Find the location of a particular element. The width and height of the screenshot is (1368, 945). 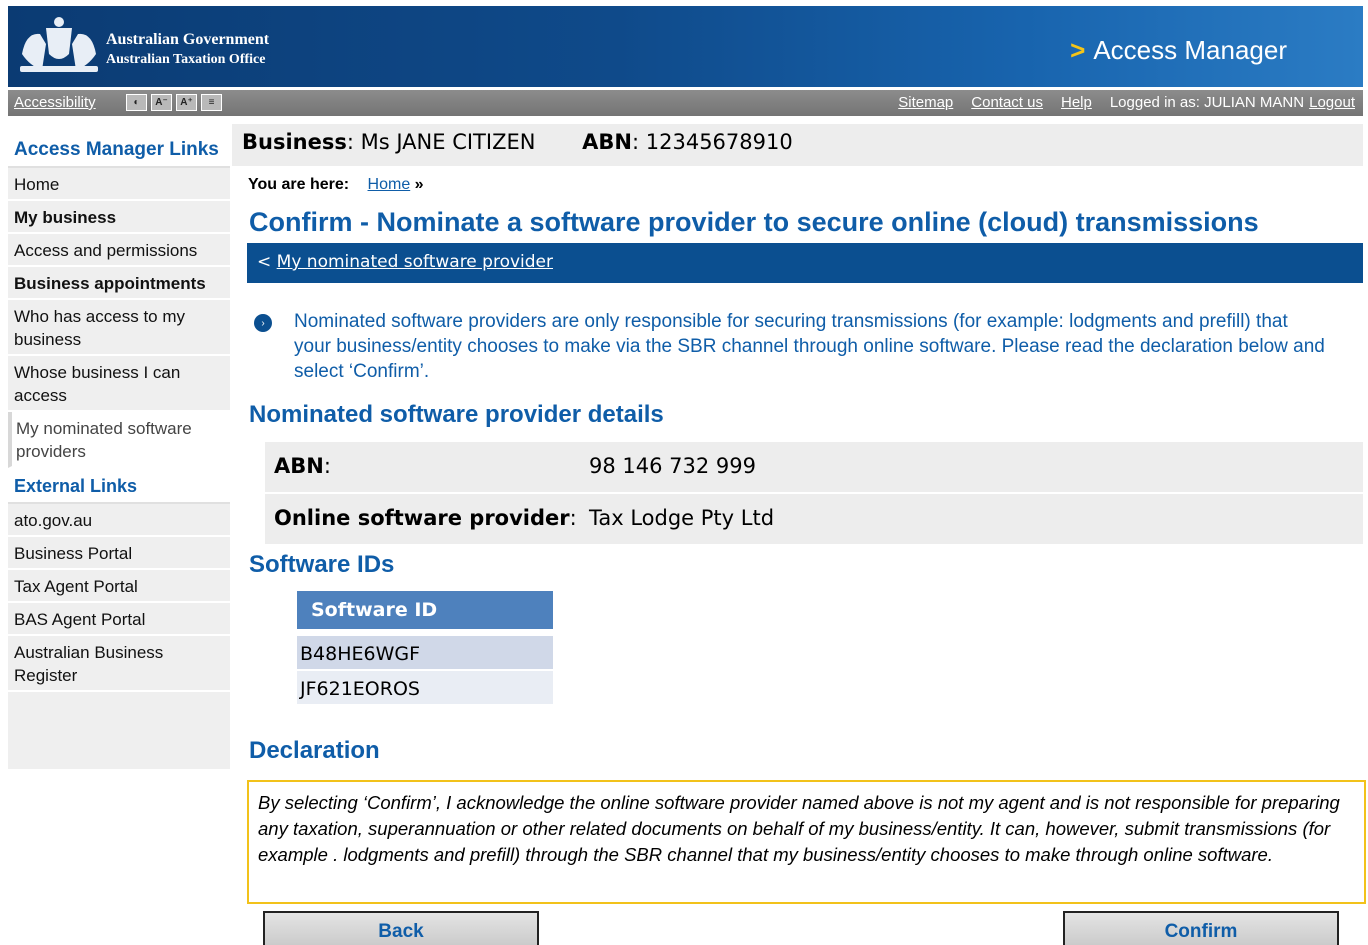

external-link-abr: Australian Business Register is located at coordinates (119, 664).